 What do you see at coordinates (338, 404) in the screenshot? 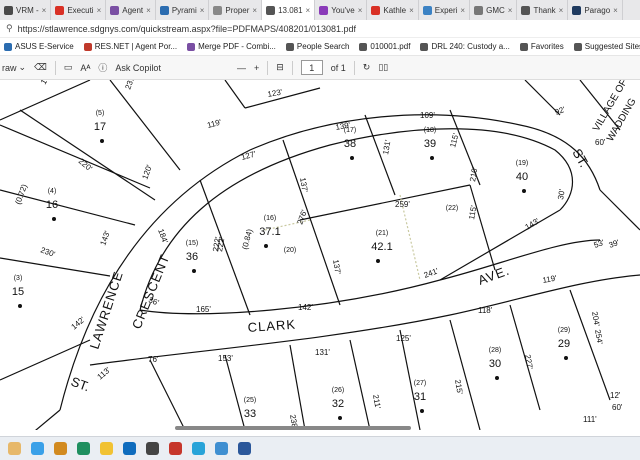
I see `parcel-id: 32` at bounding box center [338, 404].